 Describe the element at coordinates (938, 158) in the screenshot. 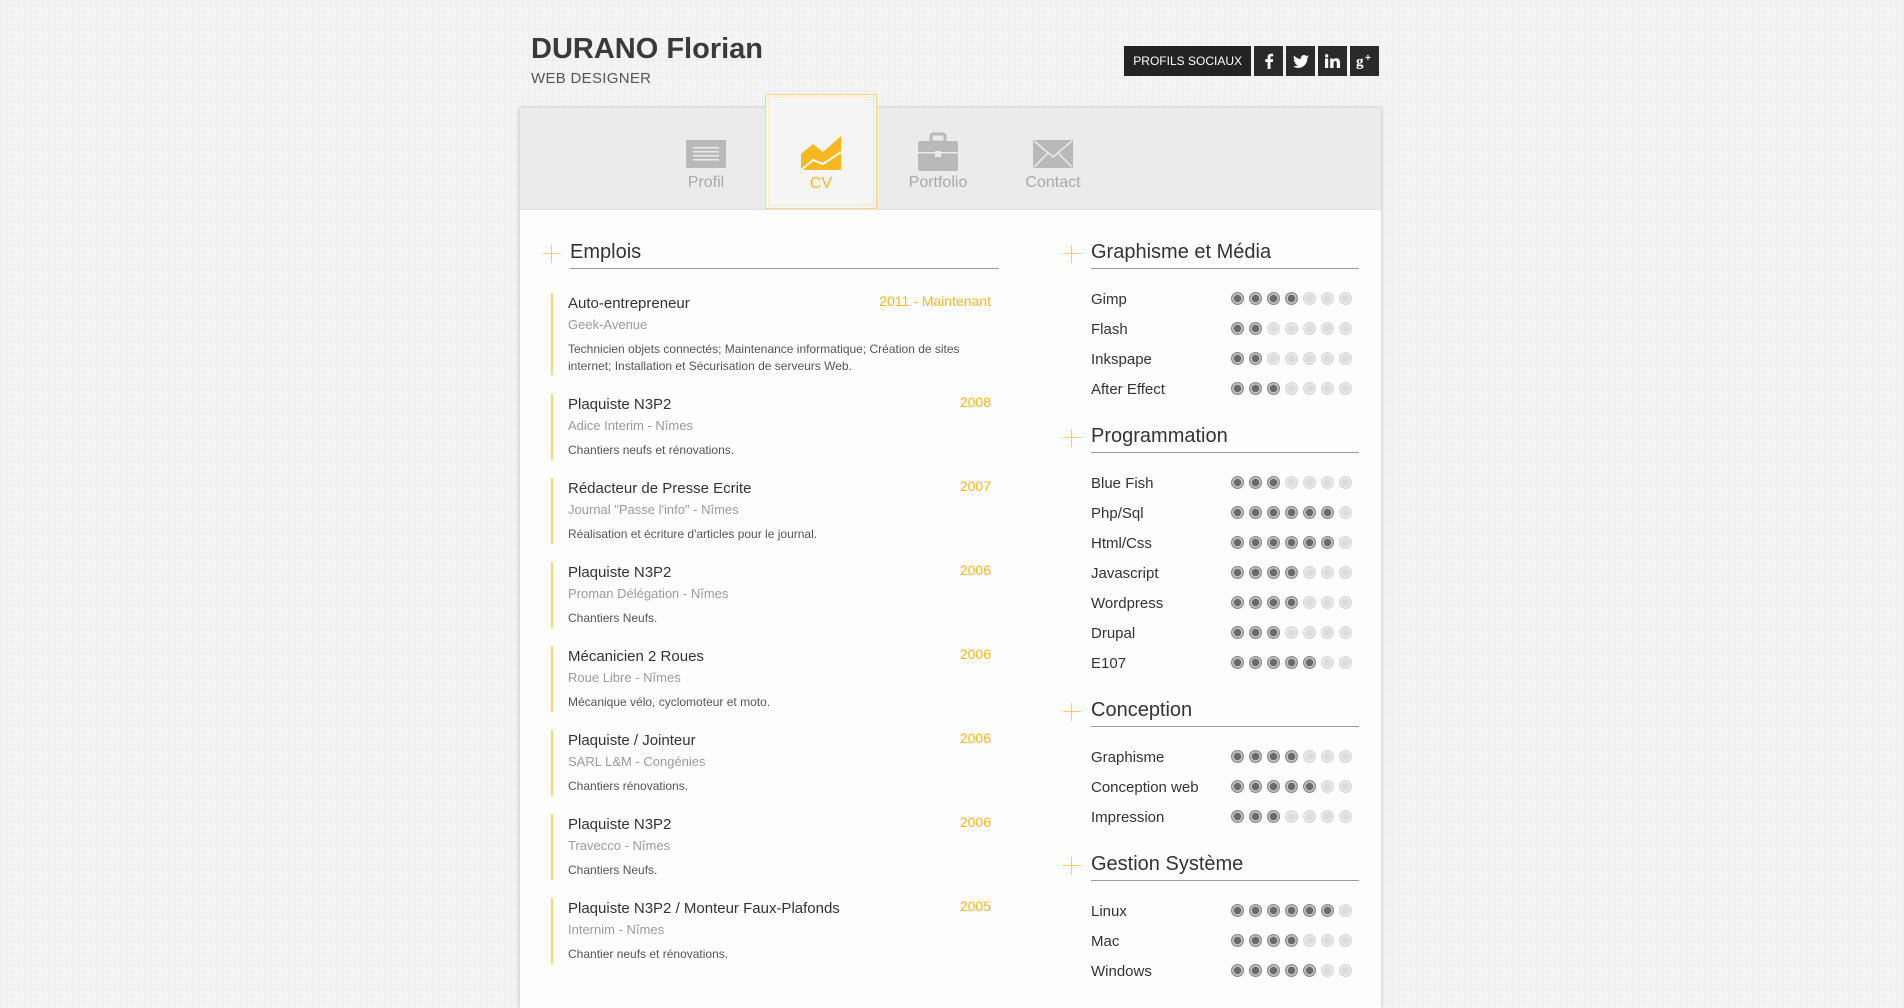

I see `tab-portfolio: Portfolio` at that location.